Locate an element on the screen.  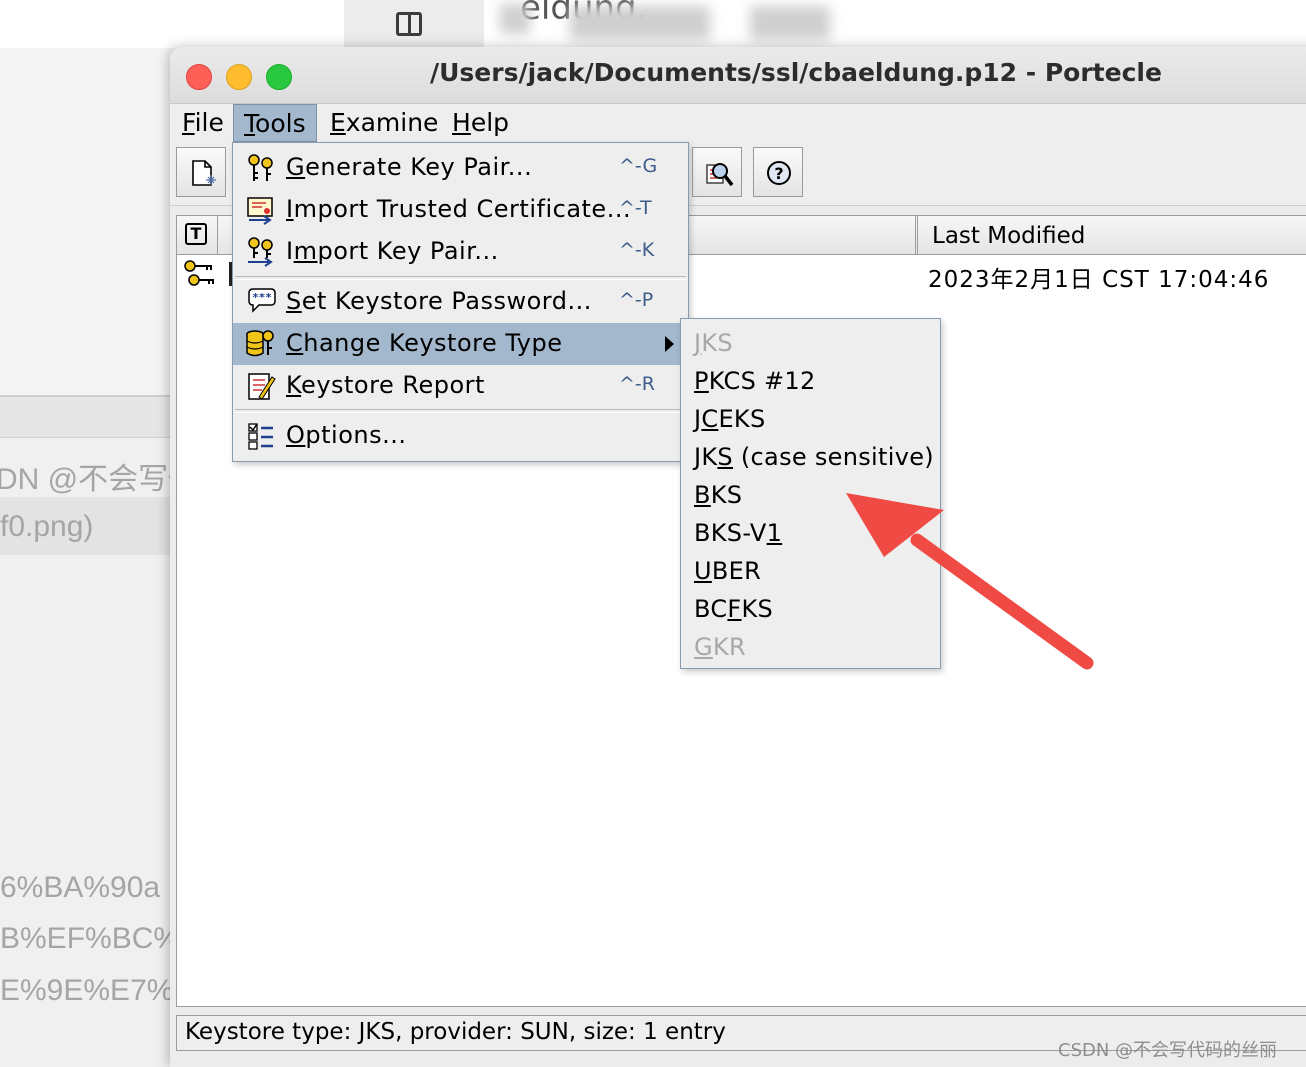
annotation-arrow-icon is located at coordinates (970, 581).